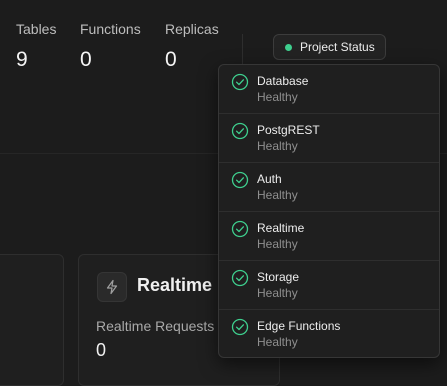 The height and width of the screenshot is (386, 447). Describe the element at coordinates (329, 285) in the screenshot. I see `status-item-storage: Storage Healthy` at that location.